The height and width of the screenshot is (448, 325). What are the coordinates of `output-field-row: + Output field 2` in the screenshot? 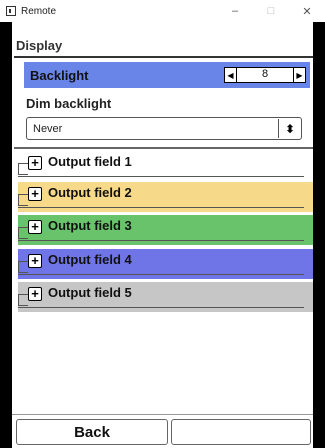 It's located at (165, 197).